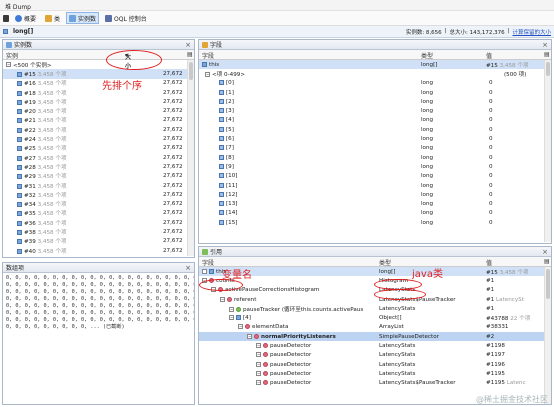 Image resolution: width=554 pixels, height=407 pixels. What do you see at coordinates (375, 129) in the screenshot?
I see `field-row: [5] long 0` at bounding box center [375, 129].